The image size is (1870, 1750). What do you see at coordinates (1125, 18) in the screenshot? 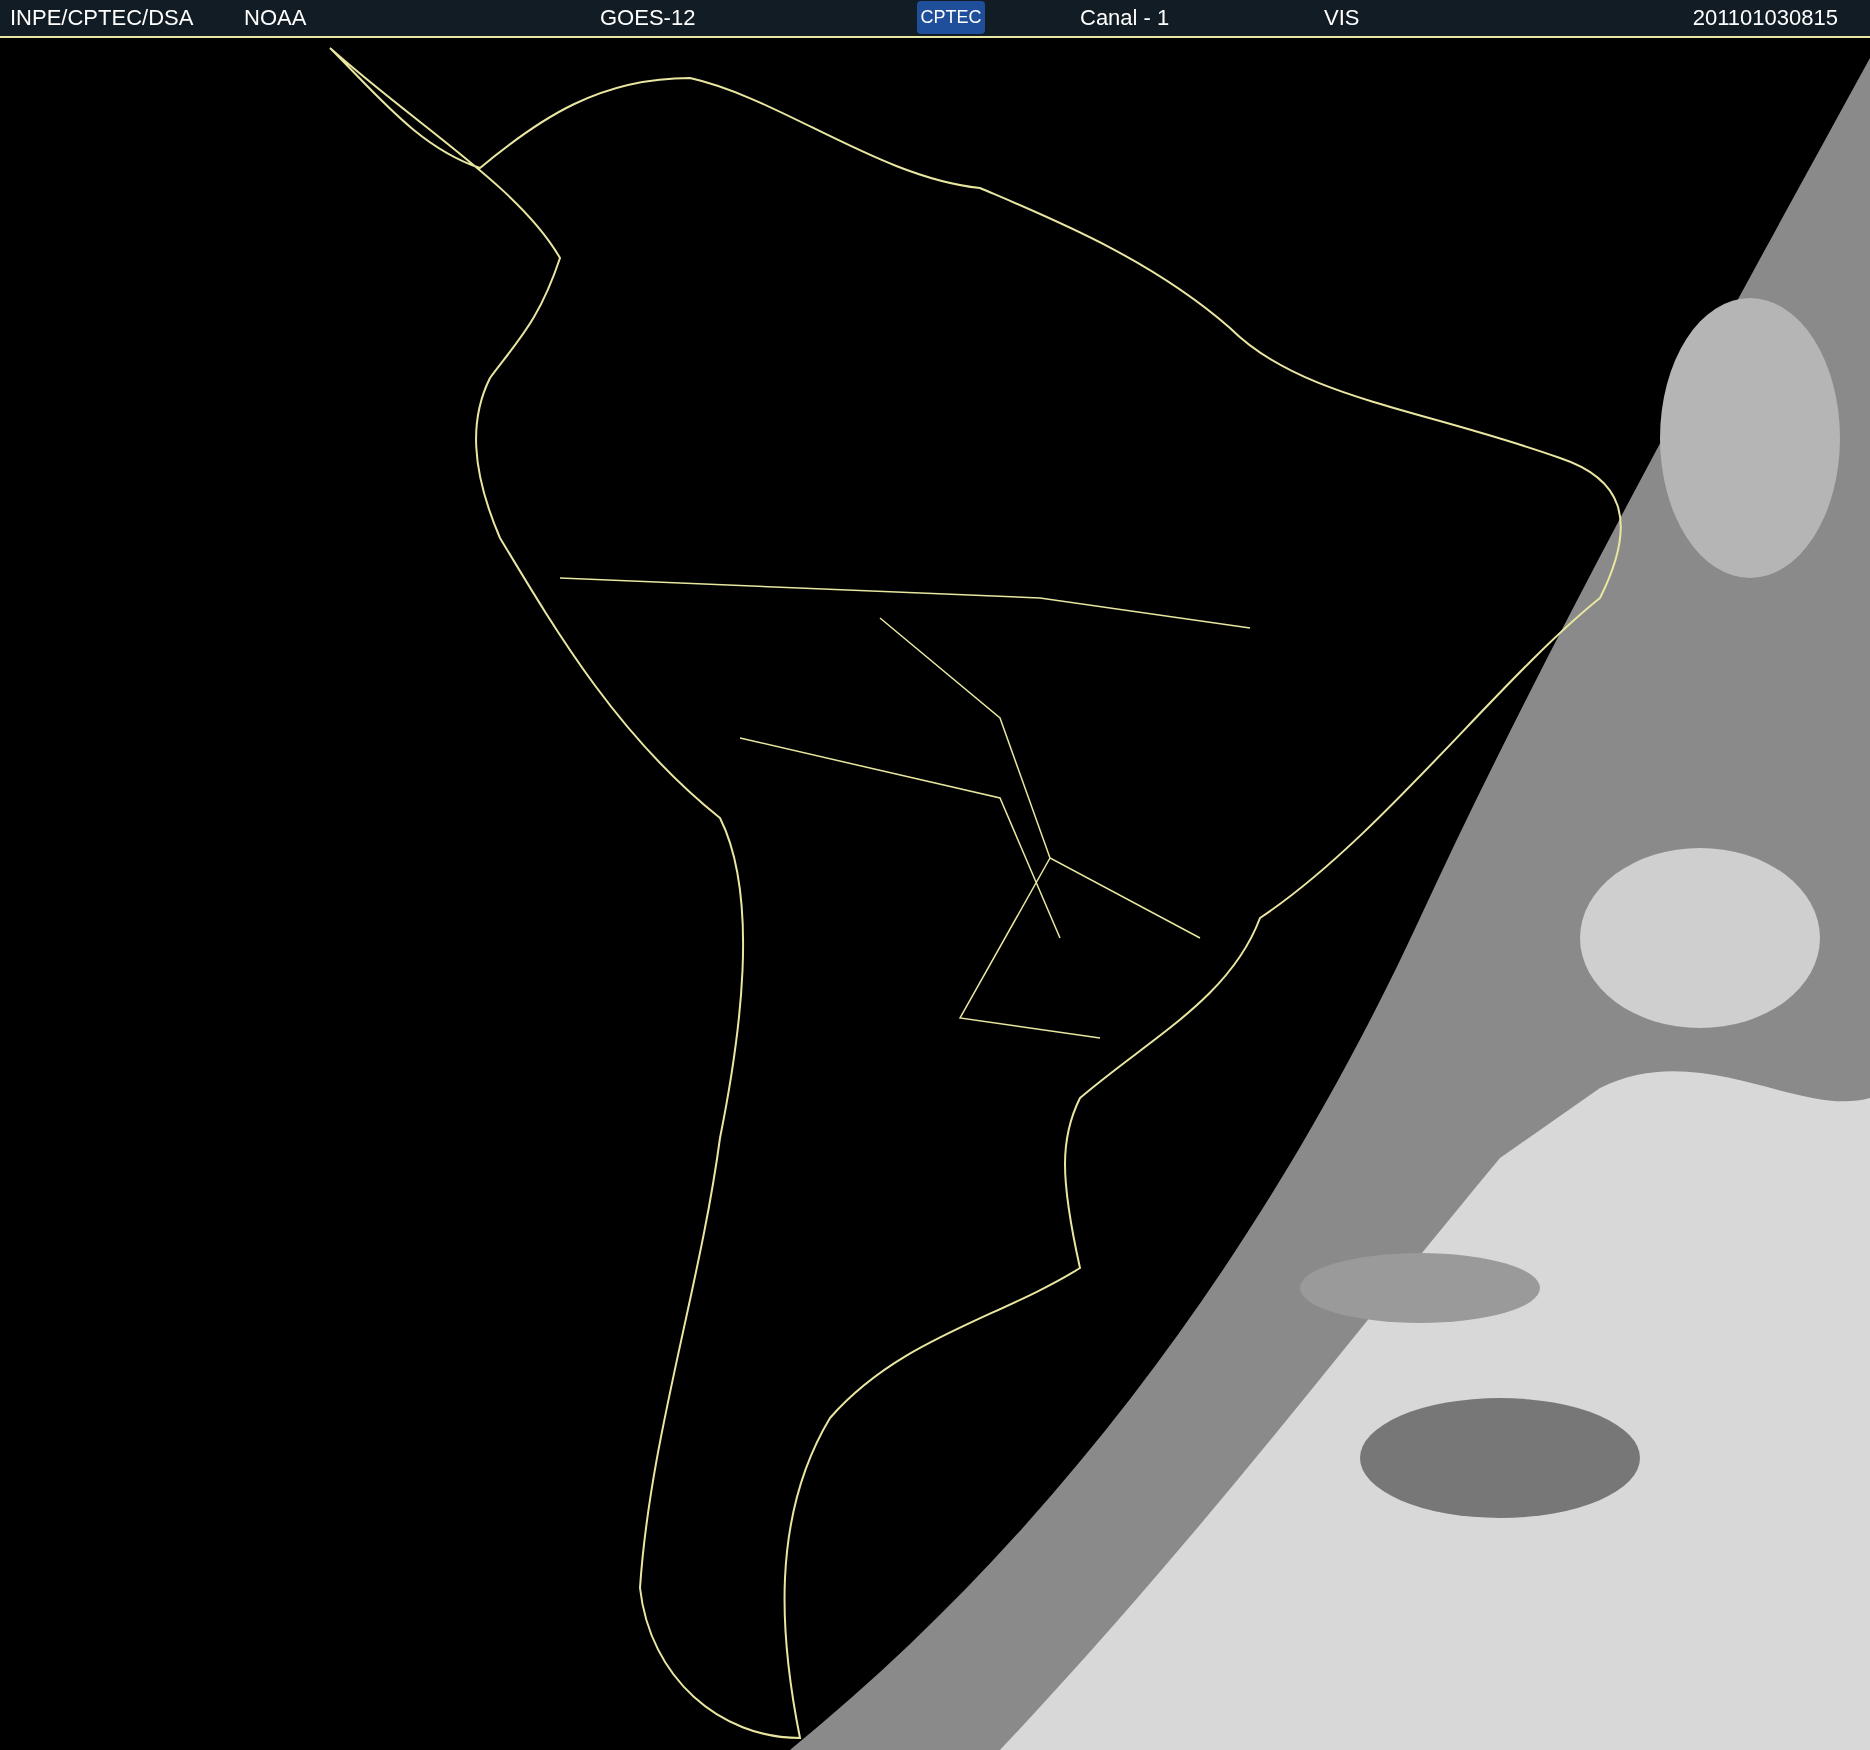
I see `channel-label: Canal - 1` at bounding box center [1125, 18].